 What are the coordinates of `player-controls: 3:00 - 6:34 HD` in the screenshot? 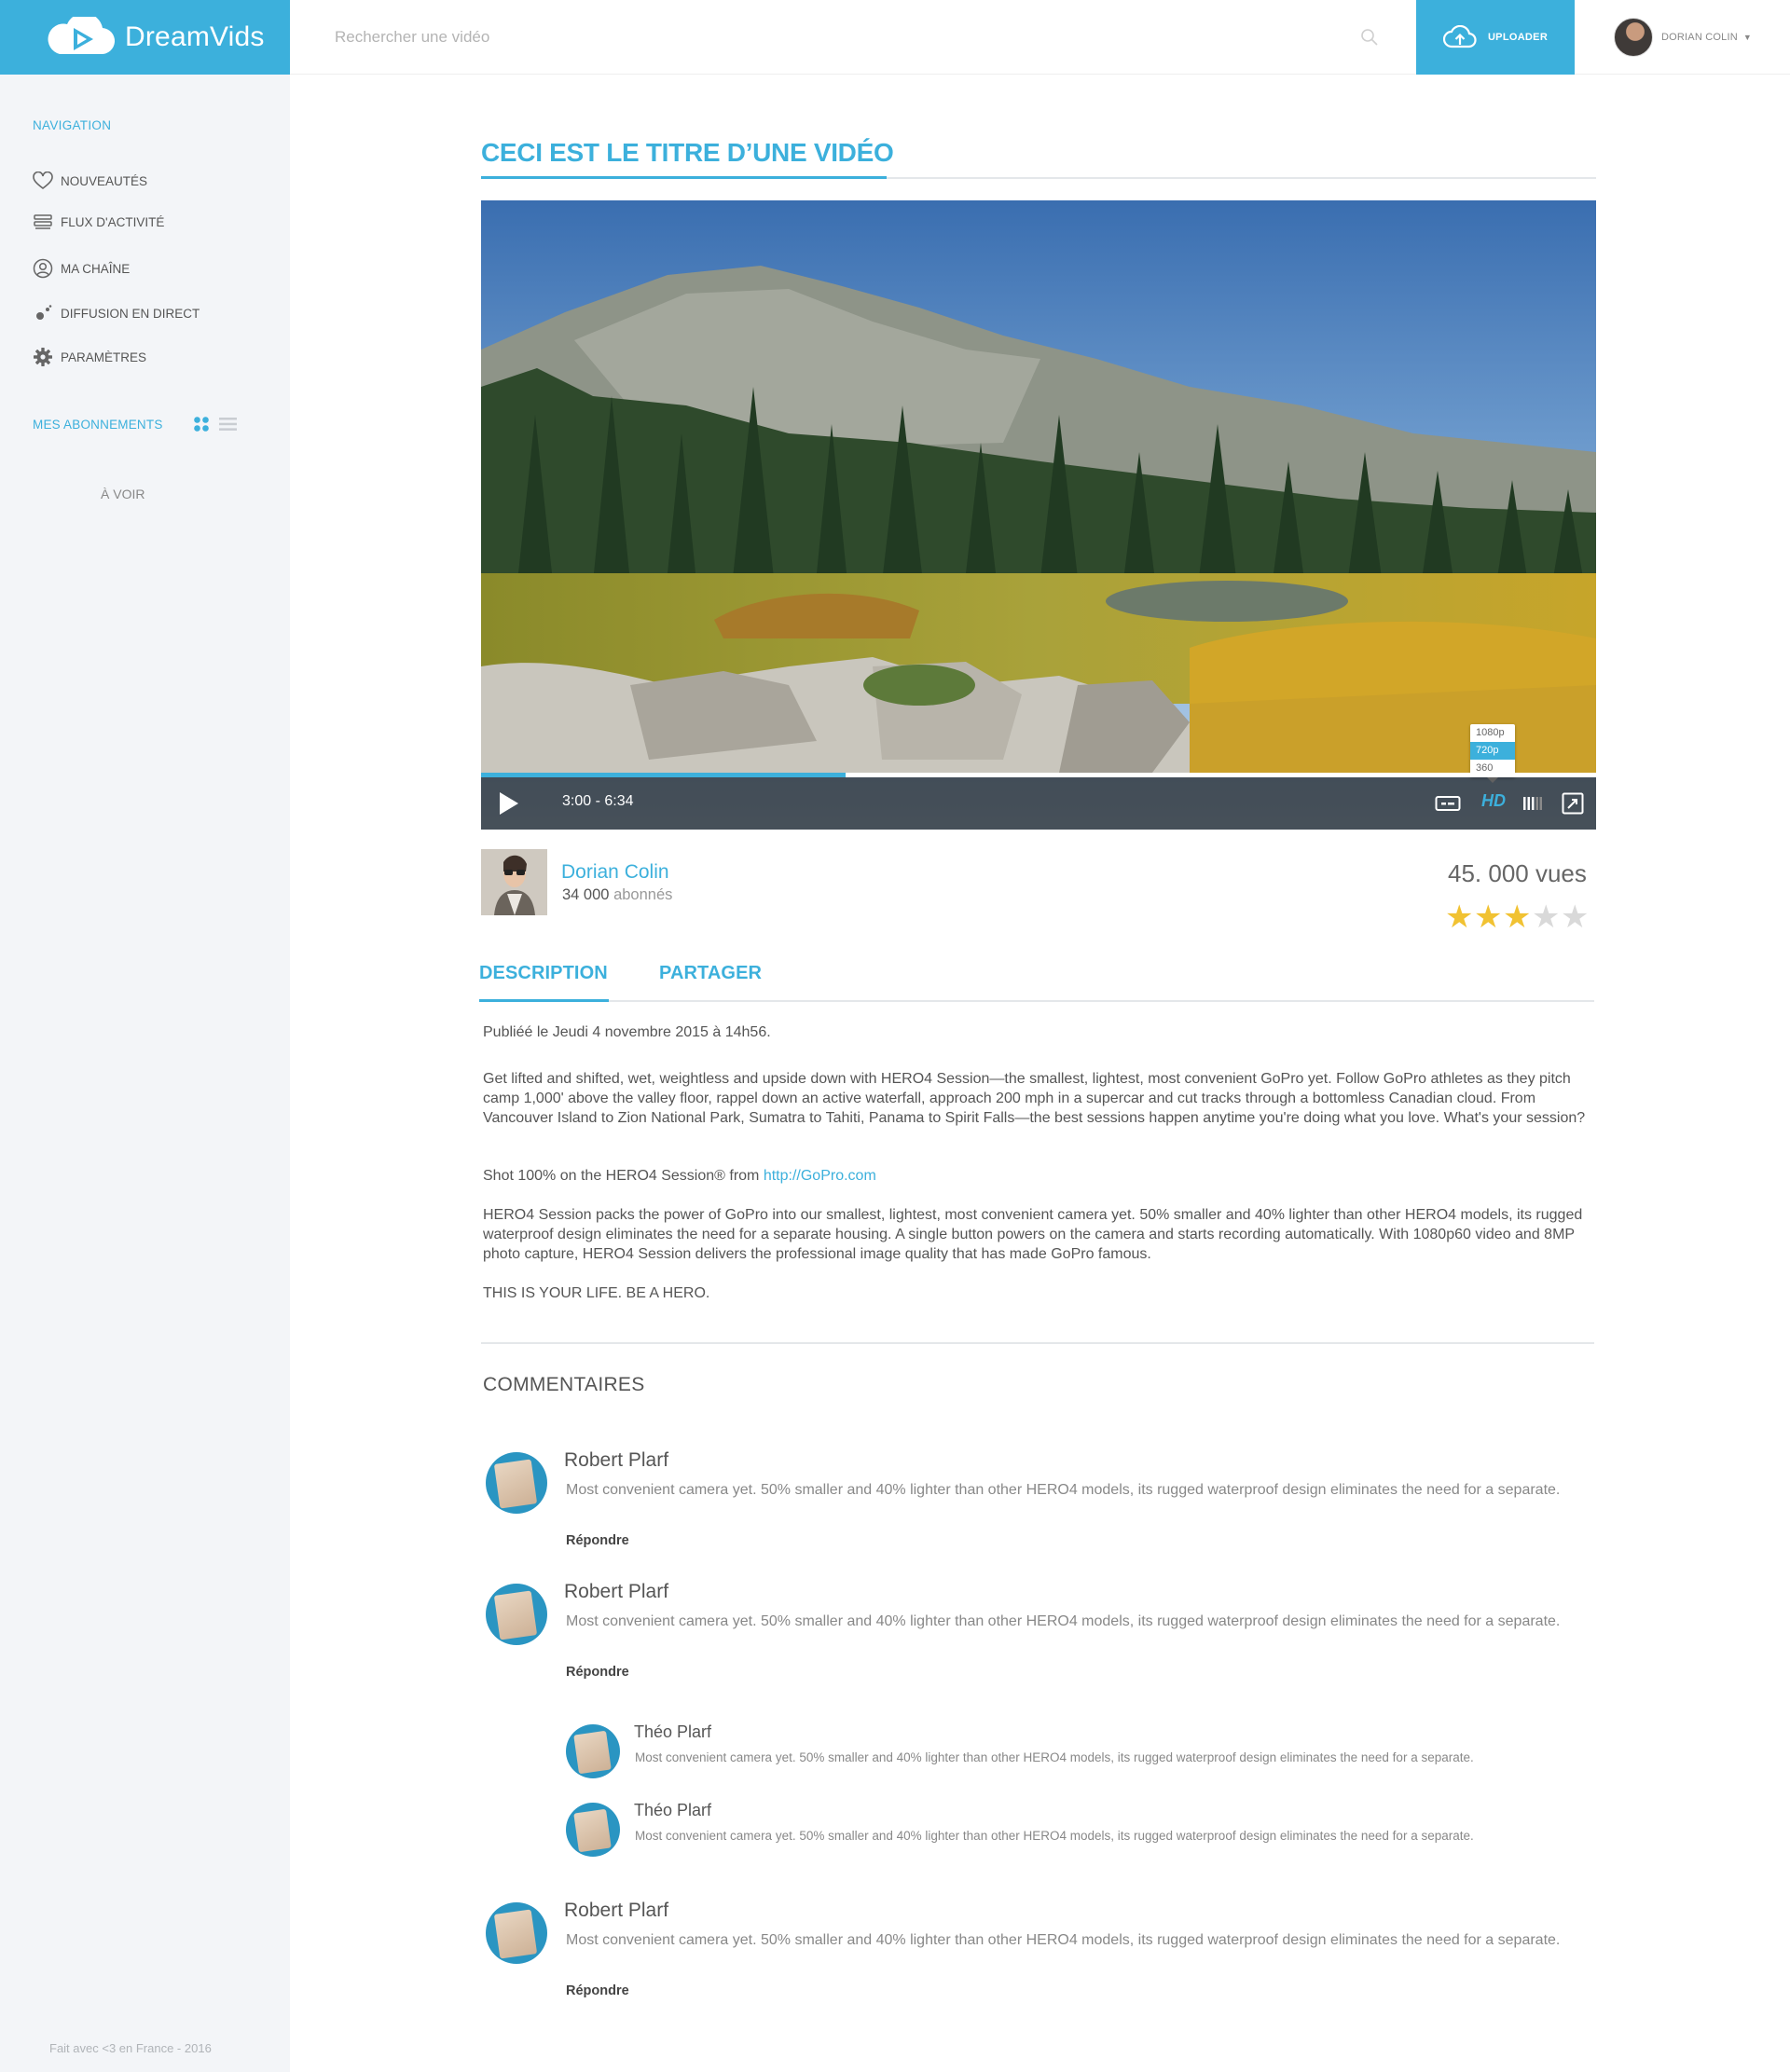 It's located at (1038, 803).